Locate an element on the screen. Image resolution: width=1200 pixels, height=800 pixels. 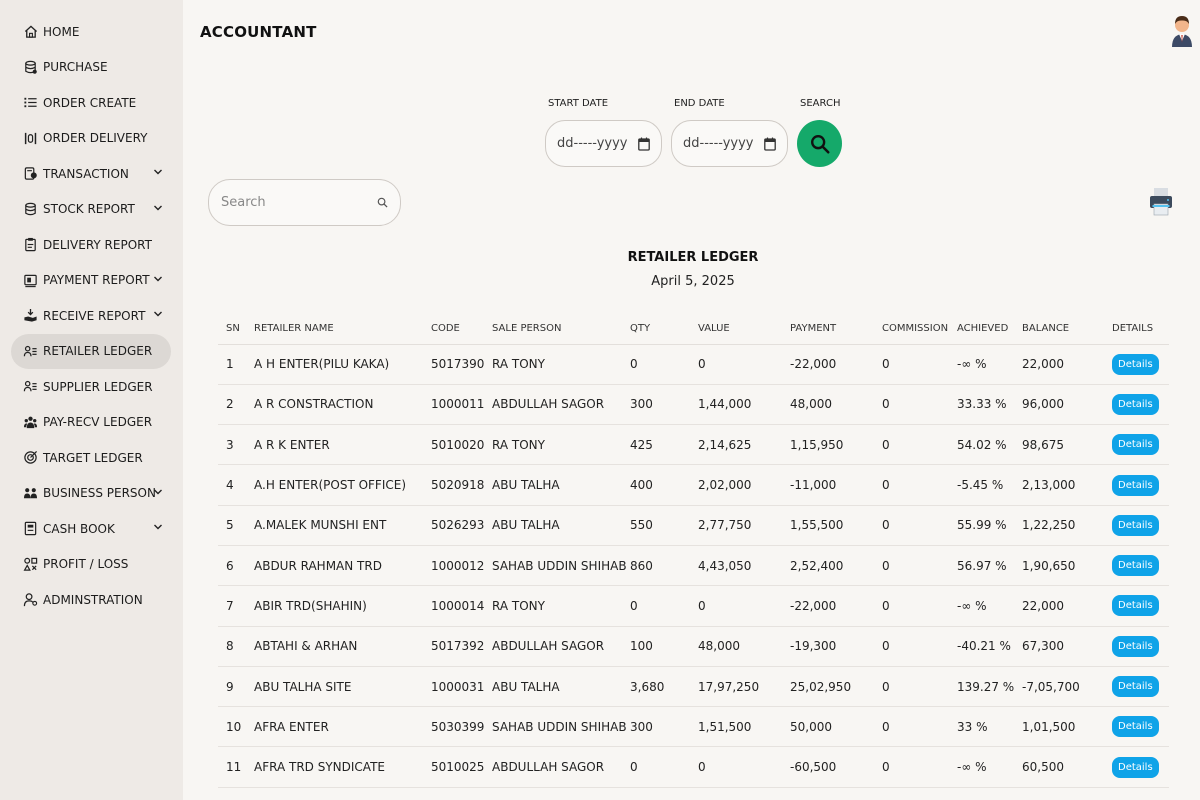
sidebar-item-order-delivery: ORDER DELIVERY is located at coordinates (85, 139).